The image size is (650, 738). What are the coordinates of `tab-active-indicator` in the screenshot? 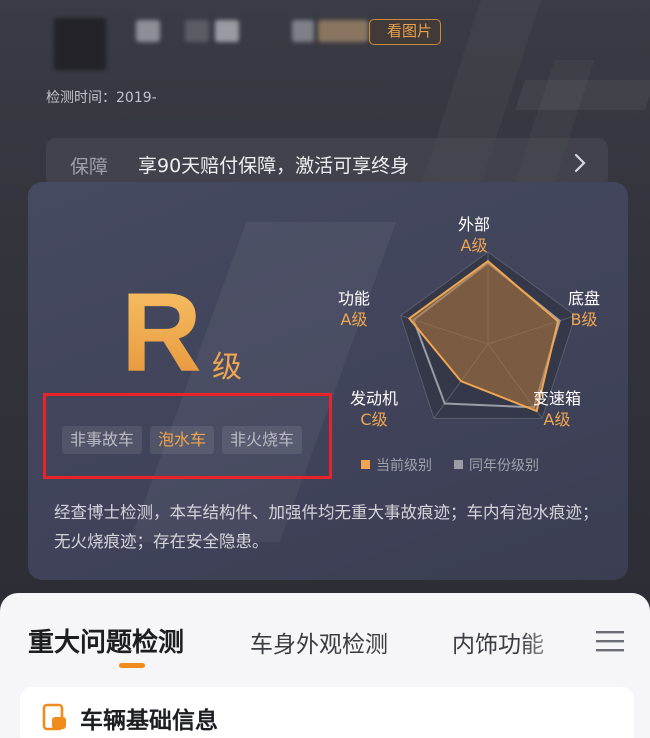 It's located at (132, 665).